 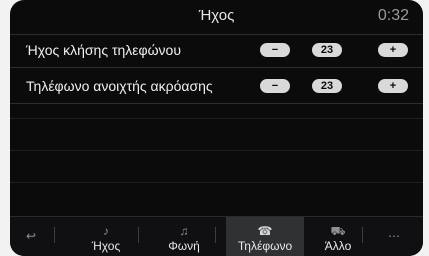 What do you see at coordinates (265, 246) in the screenshot?
I see `tab-label: Τηλέφωνο` at bounding box center [265, 246].